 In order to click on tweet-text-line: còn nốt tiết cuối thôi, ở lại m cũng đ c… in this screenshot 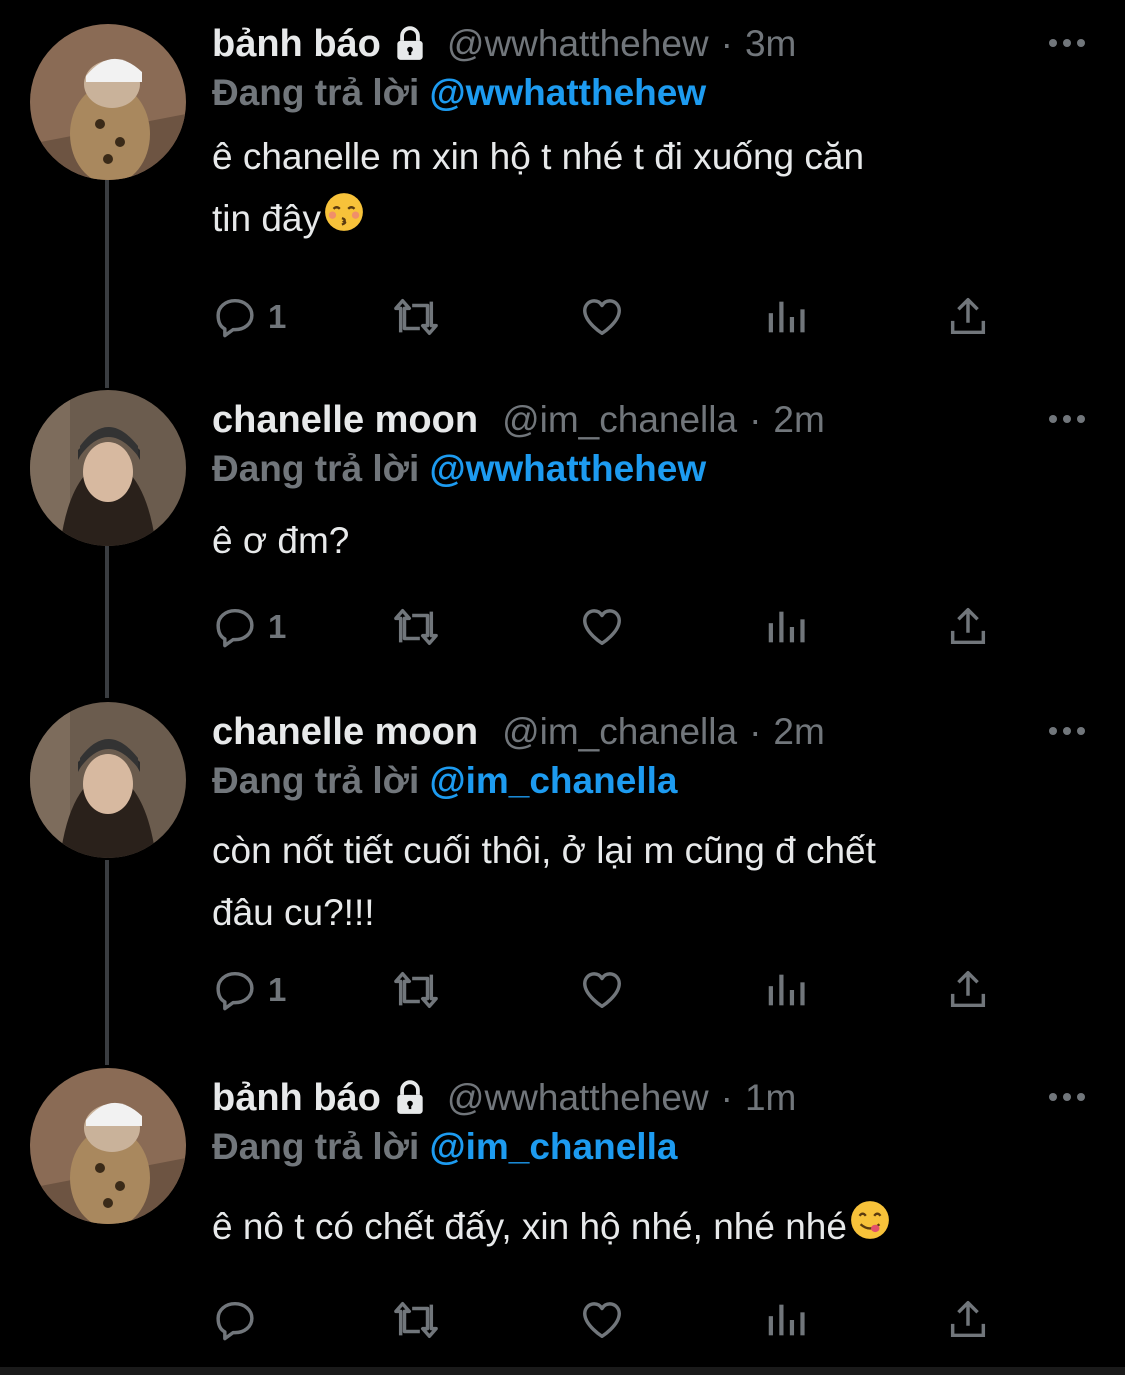, I will do `click(544, 850)`.